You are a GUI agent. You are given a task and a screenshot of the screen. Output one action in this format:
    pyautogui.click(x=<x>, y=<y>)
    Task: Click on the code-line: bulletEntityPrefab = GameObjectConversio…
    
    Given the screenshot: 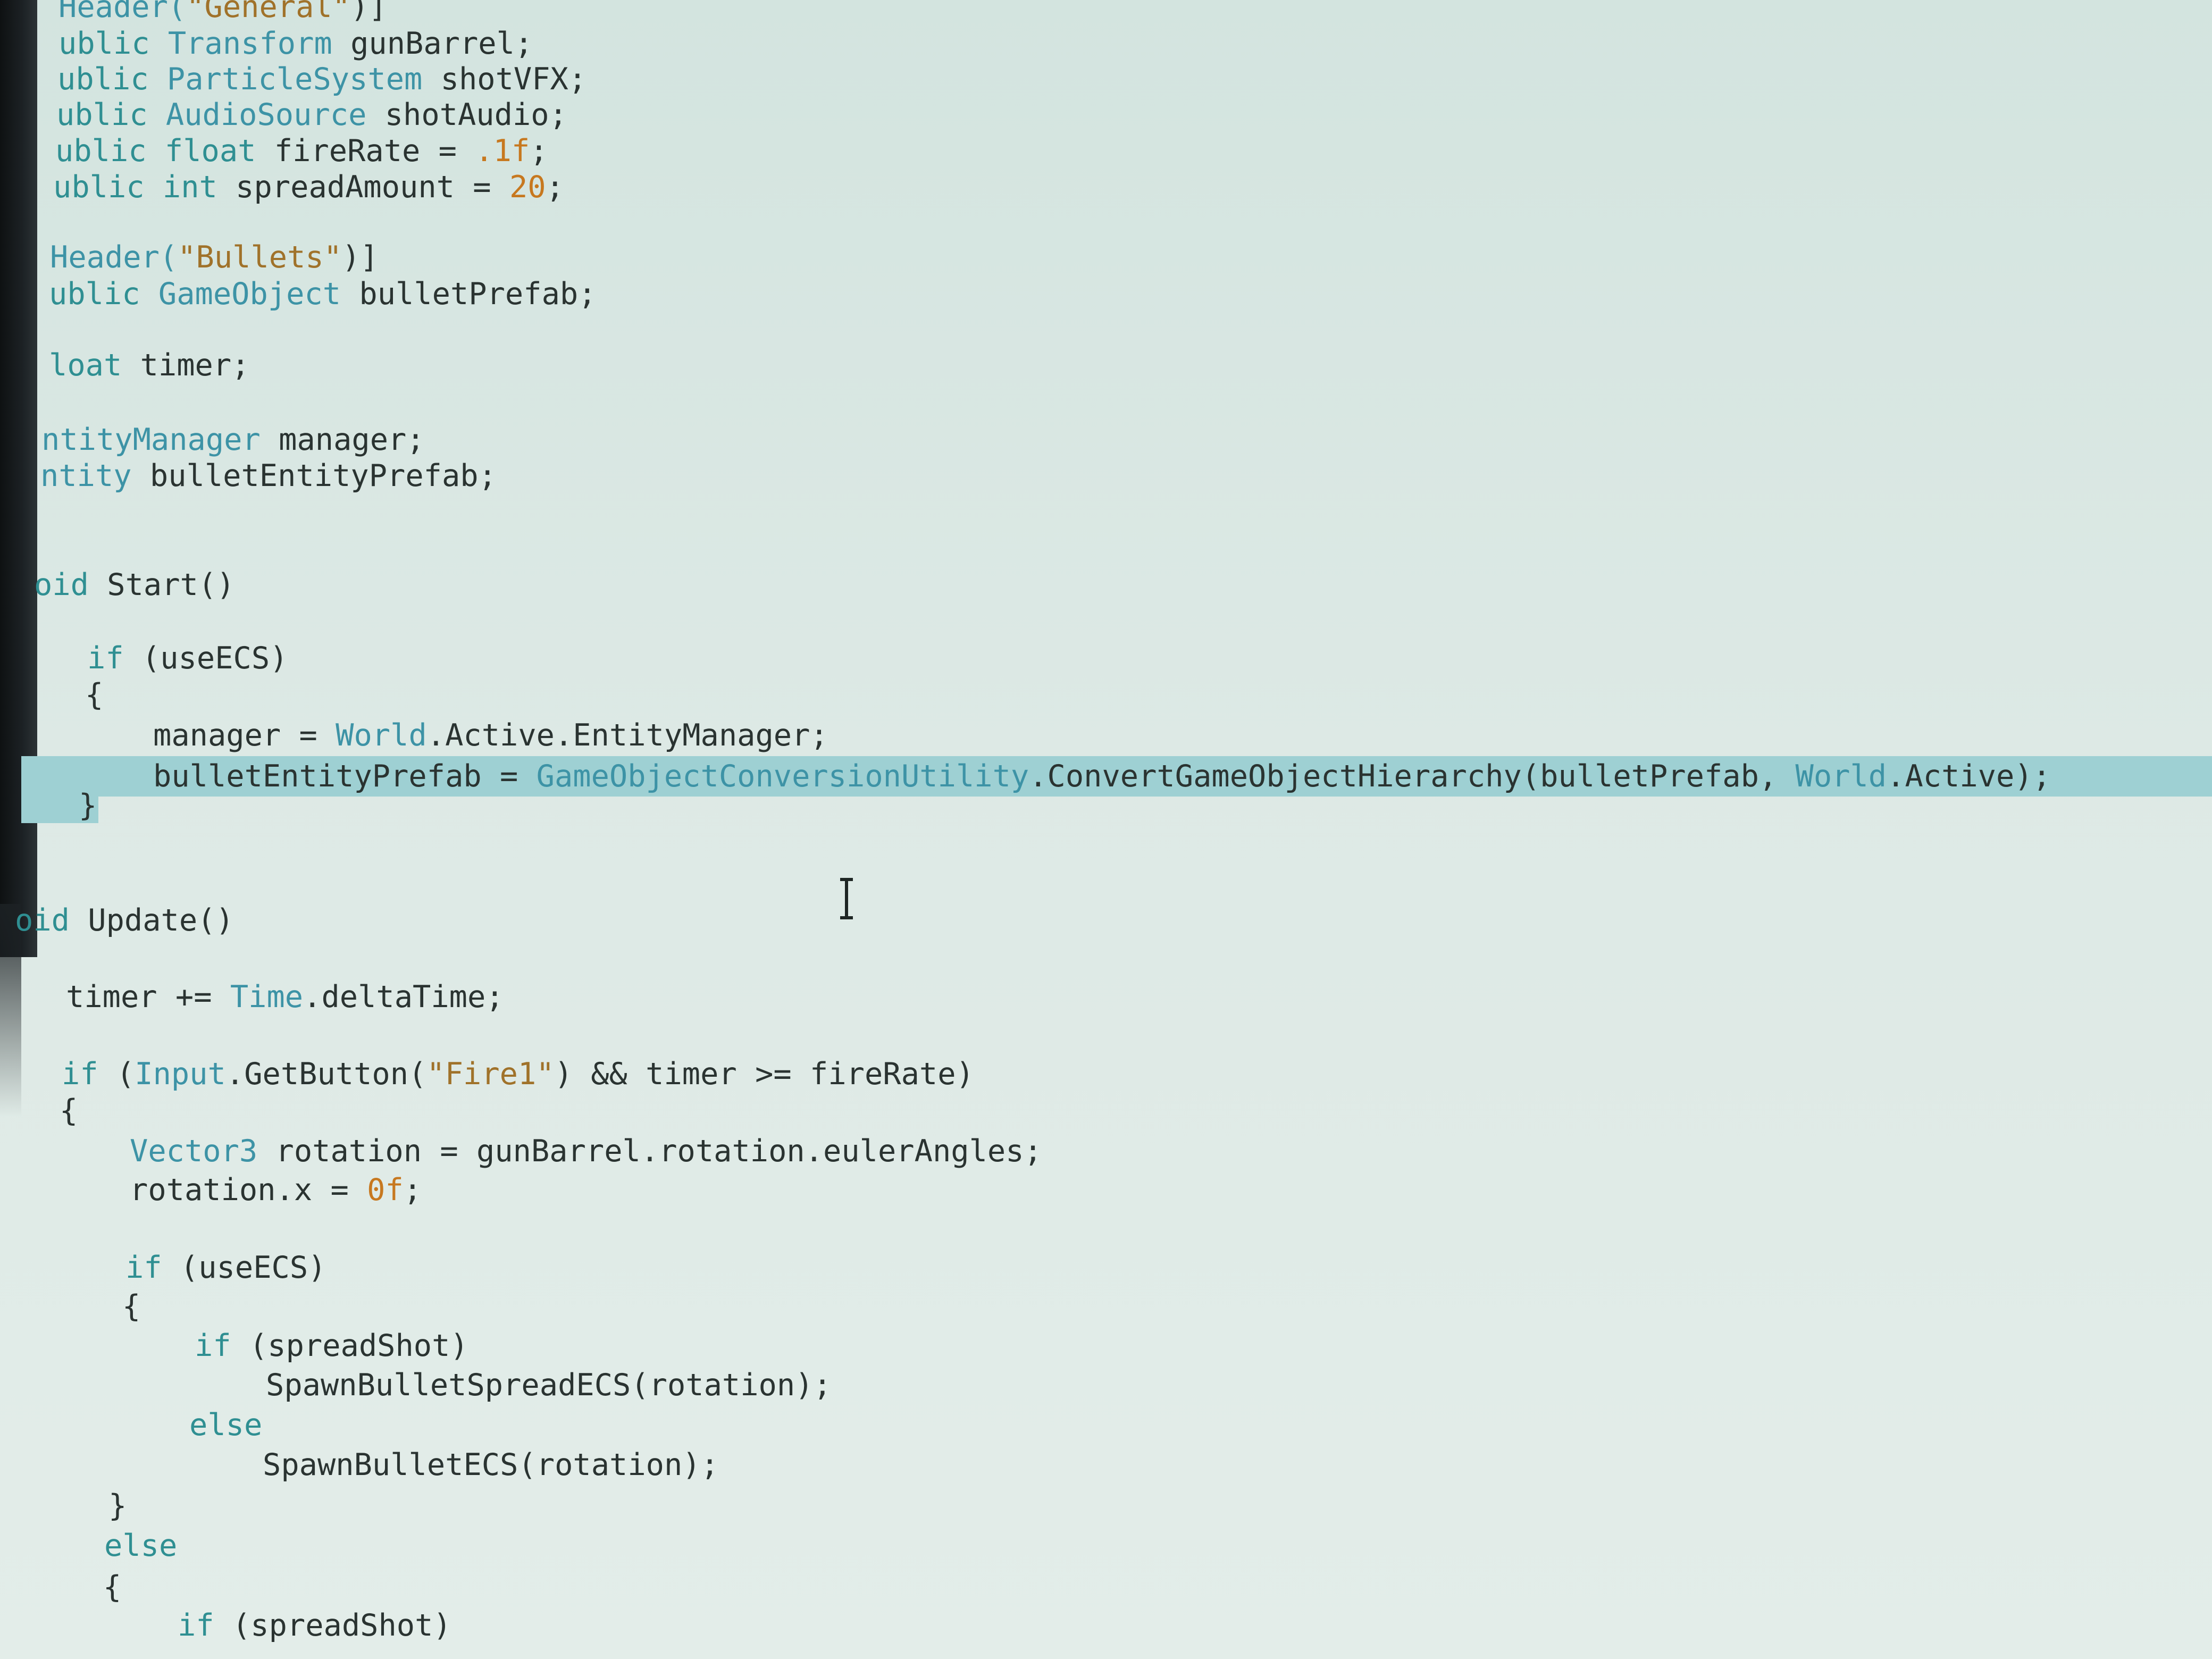 What is the action you would take?
    pyautogui.click(x=1102, y=776)
    